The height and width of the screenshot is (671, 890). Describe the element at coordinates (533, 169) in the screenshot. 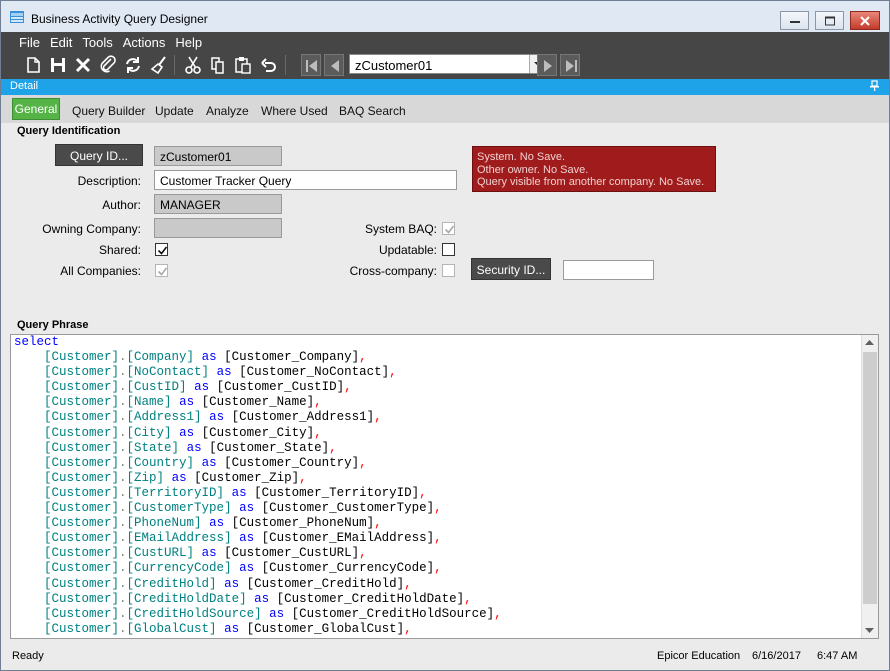

I see `status-message: Other owner. No Save.` at that location.